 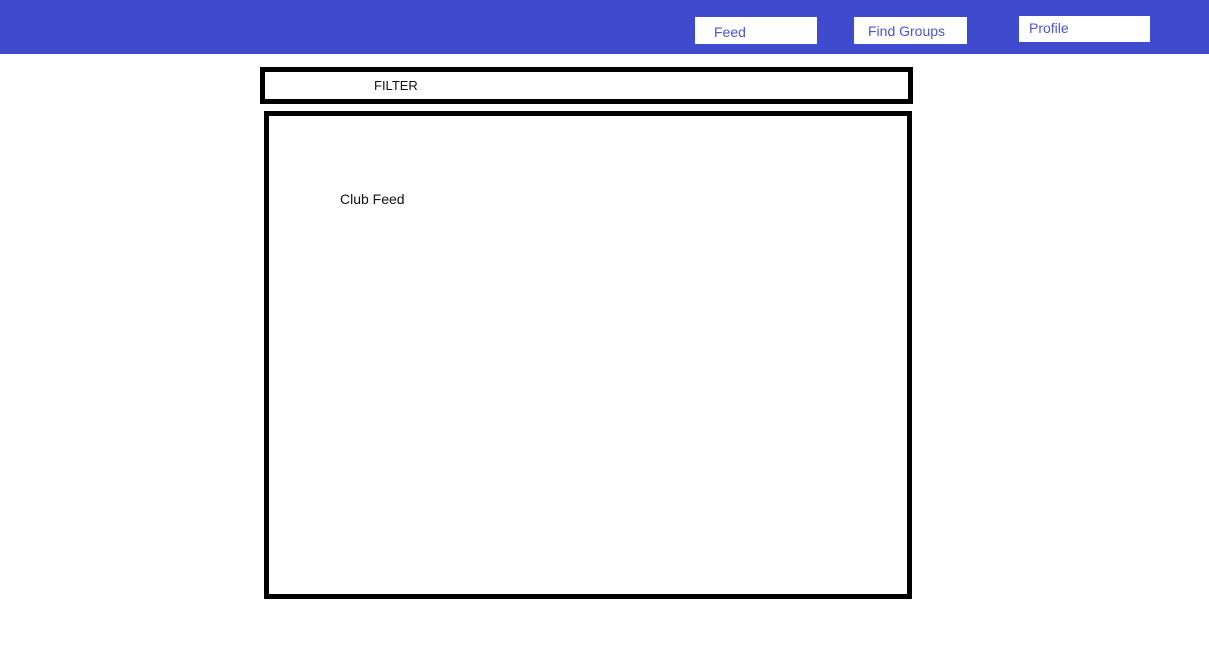 What do you see at coordinates (756, 30) in the screenshot?
I see `feed-nav-button: Feed` at bounding box center [756, 30].